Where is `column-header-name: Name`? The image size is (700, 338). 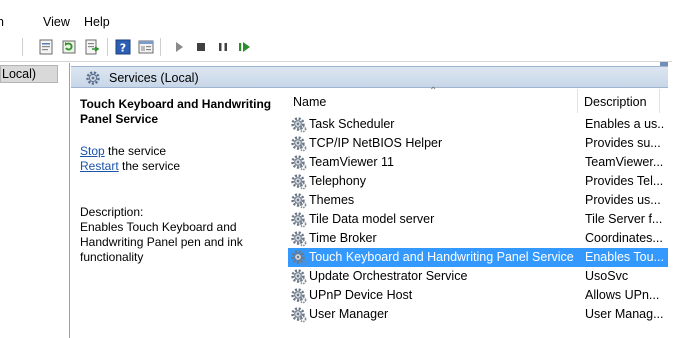
column-header-name: Name is located at coordinates (429, 101).